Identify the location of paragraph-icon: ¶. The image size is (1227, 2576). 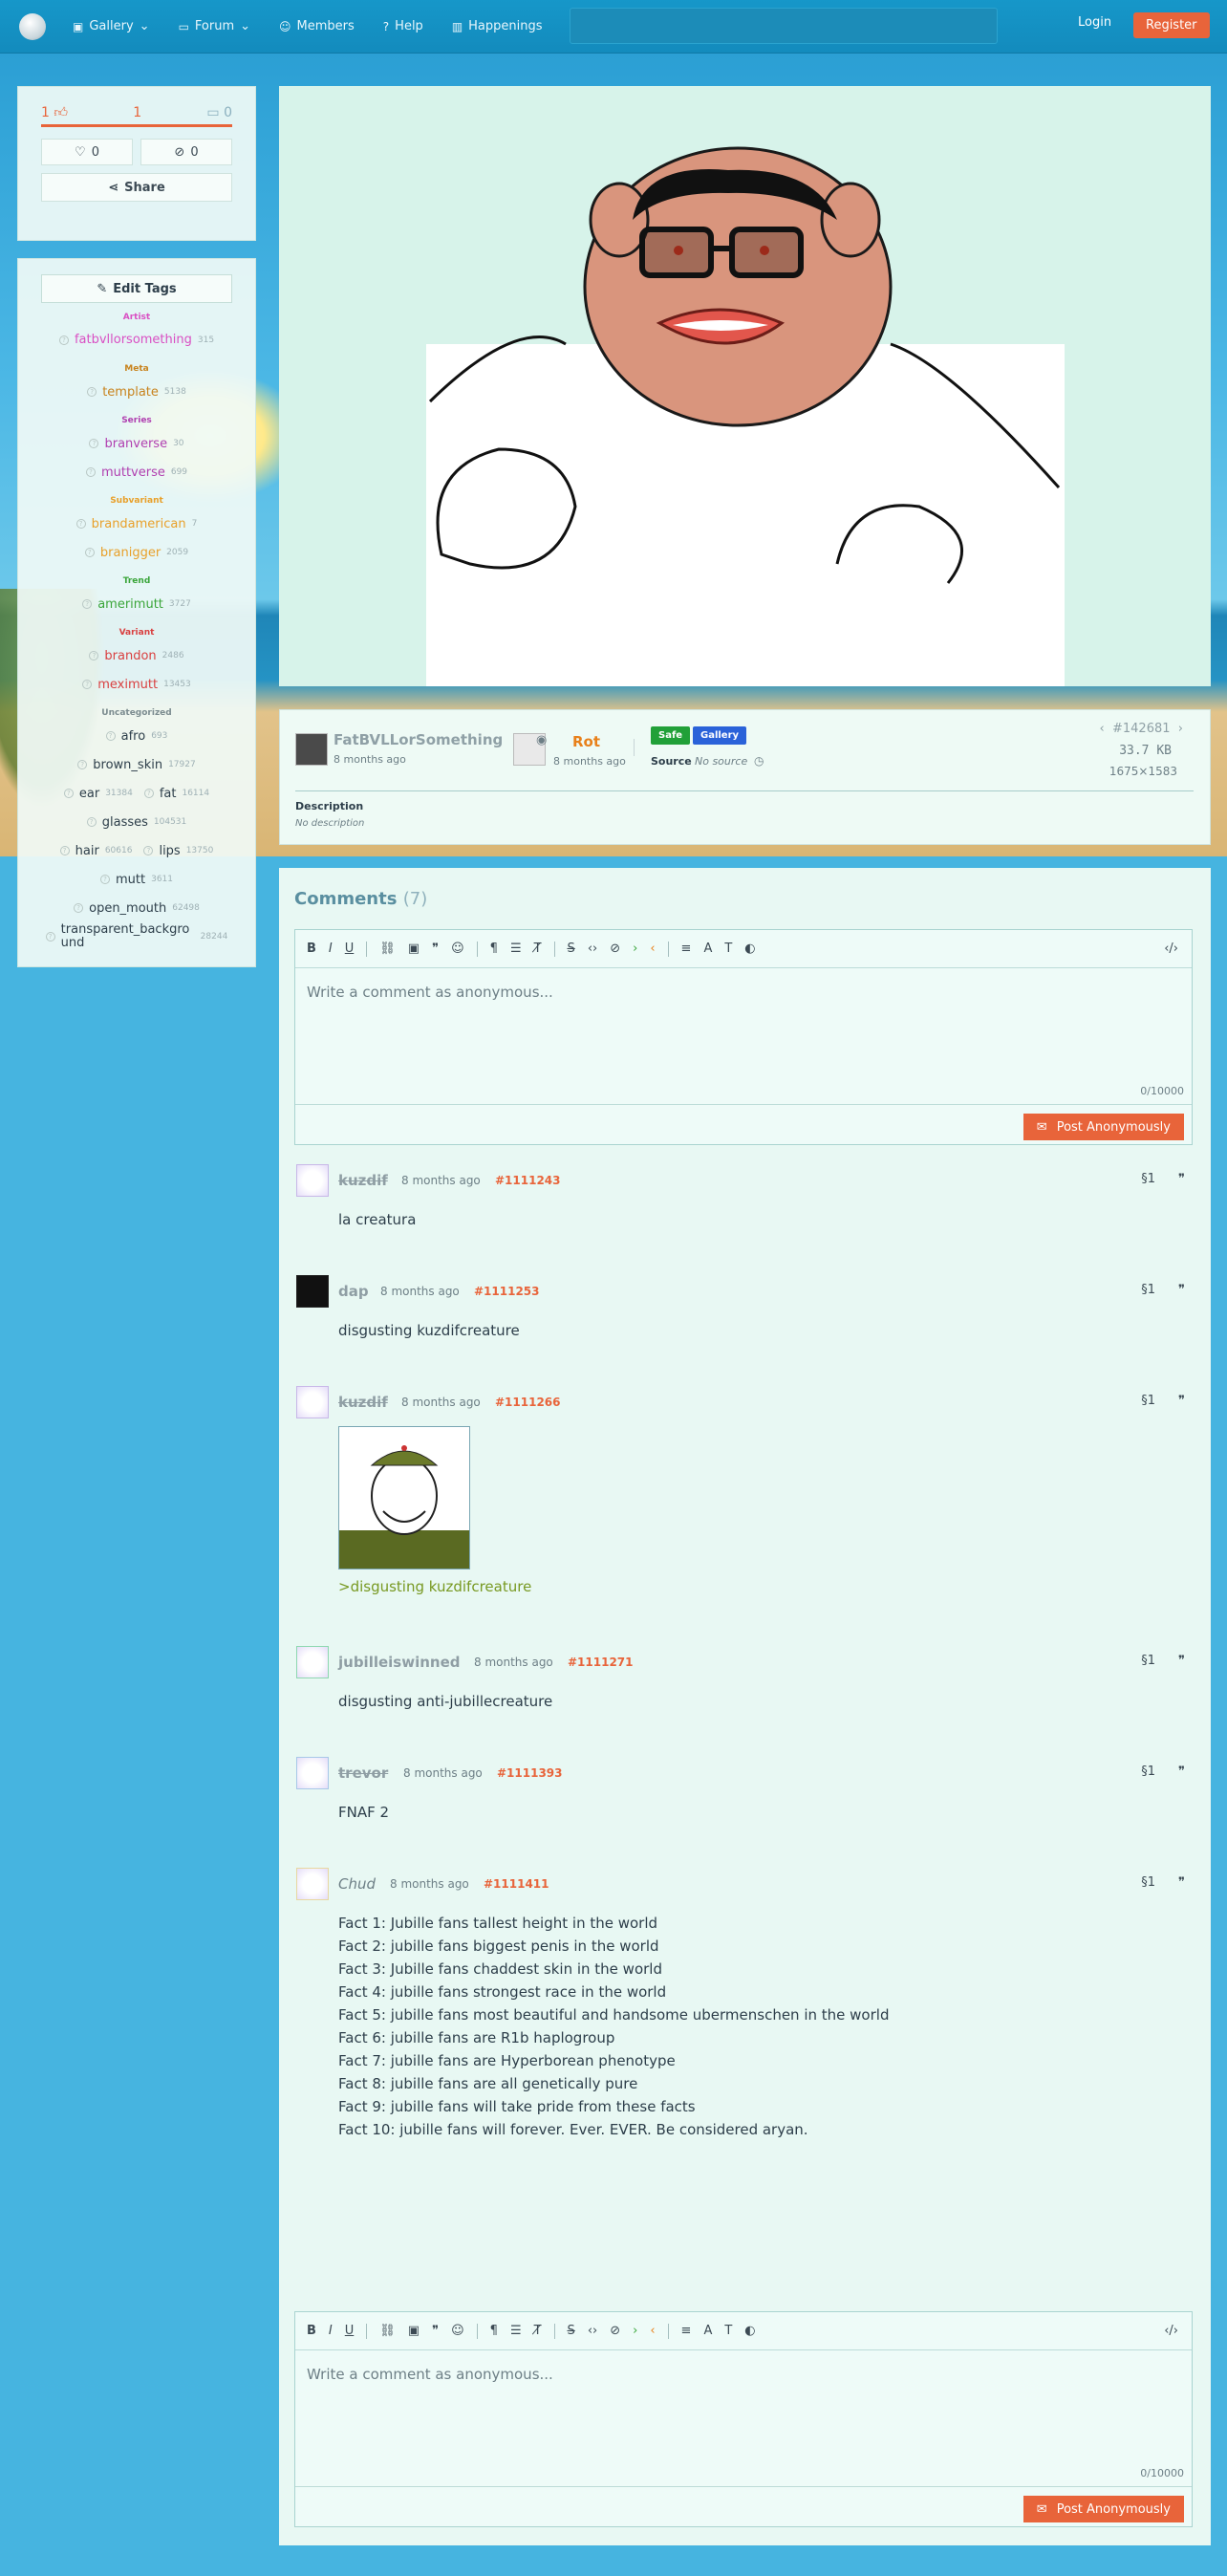
(494, 2331).